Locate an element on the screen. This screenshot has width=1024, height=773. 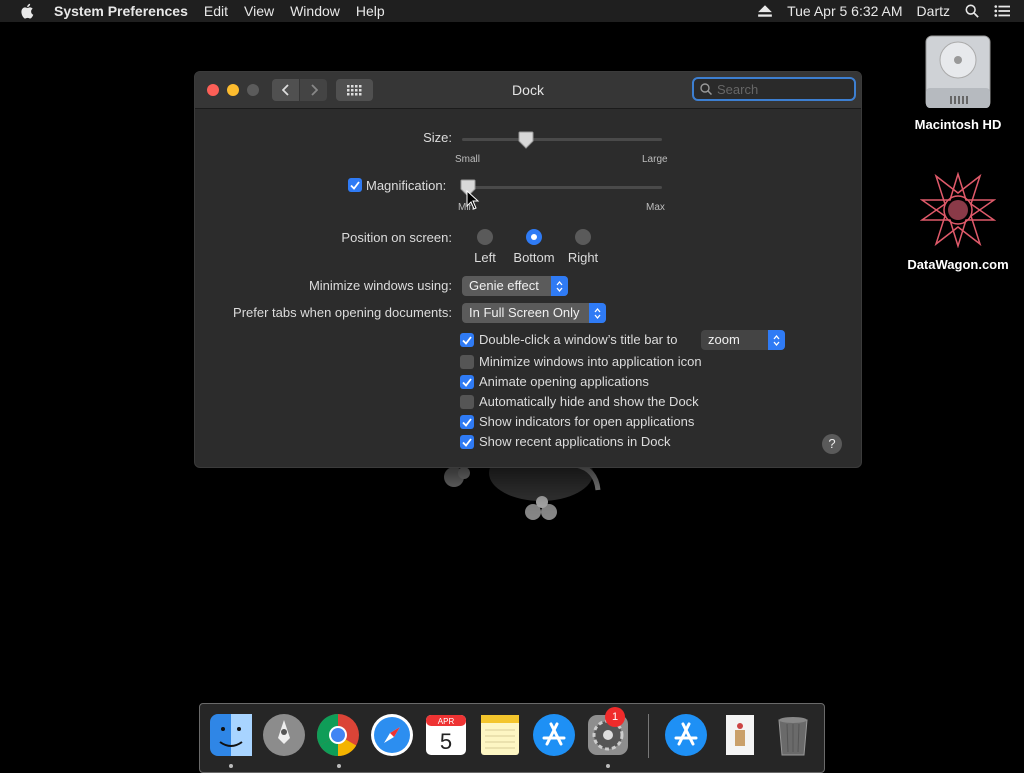
desktop-item-label: Macintosh HD is located at coordinates (958, 124).